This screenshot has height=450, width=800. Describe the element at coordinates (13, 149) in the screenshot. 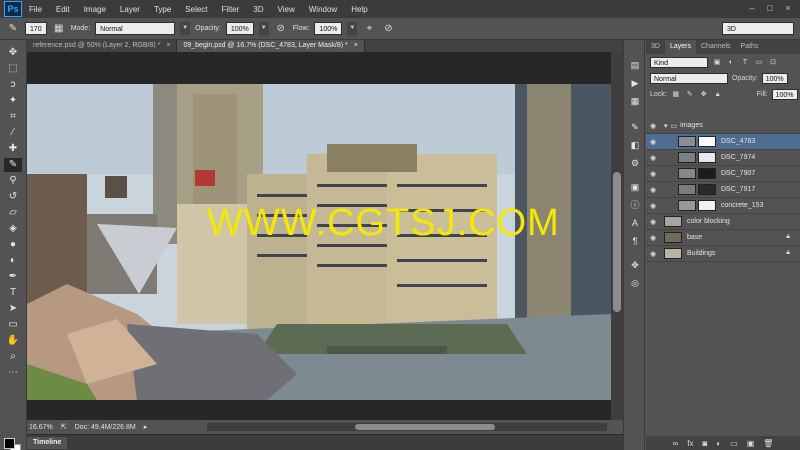

I see `healing-brush-tool-icon: ✚` at that location.